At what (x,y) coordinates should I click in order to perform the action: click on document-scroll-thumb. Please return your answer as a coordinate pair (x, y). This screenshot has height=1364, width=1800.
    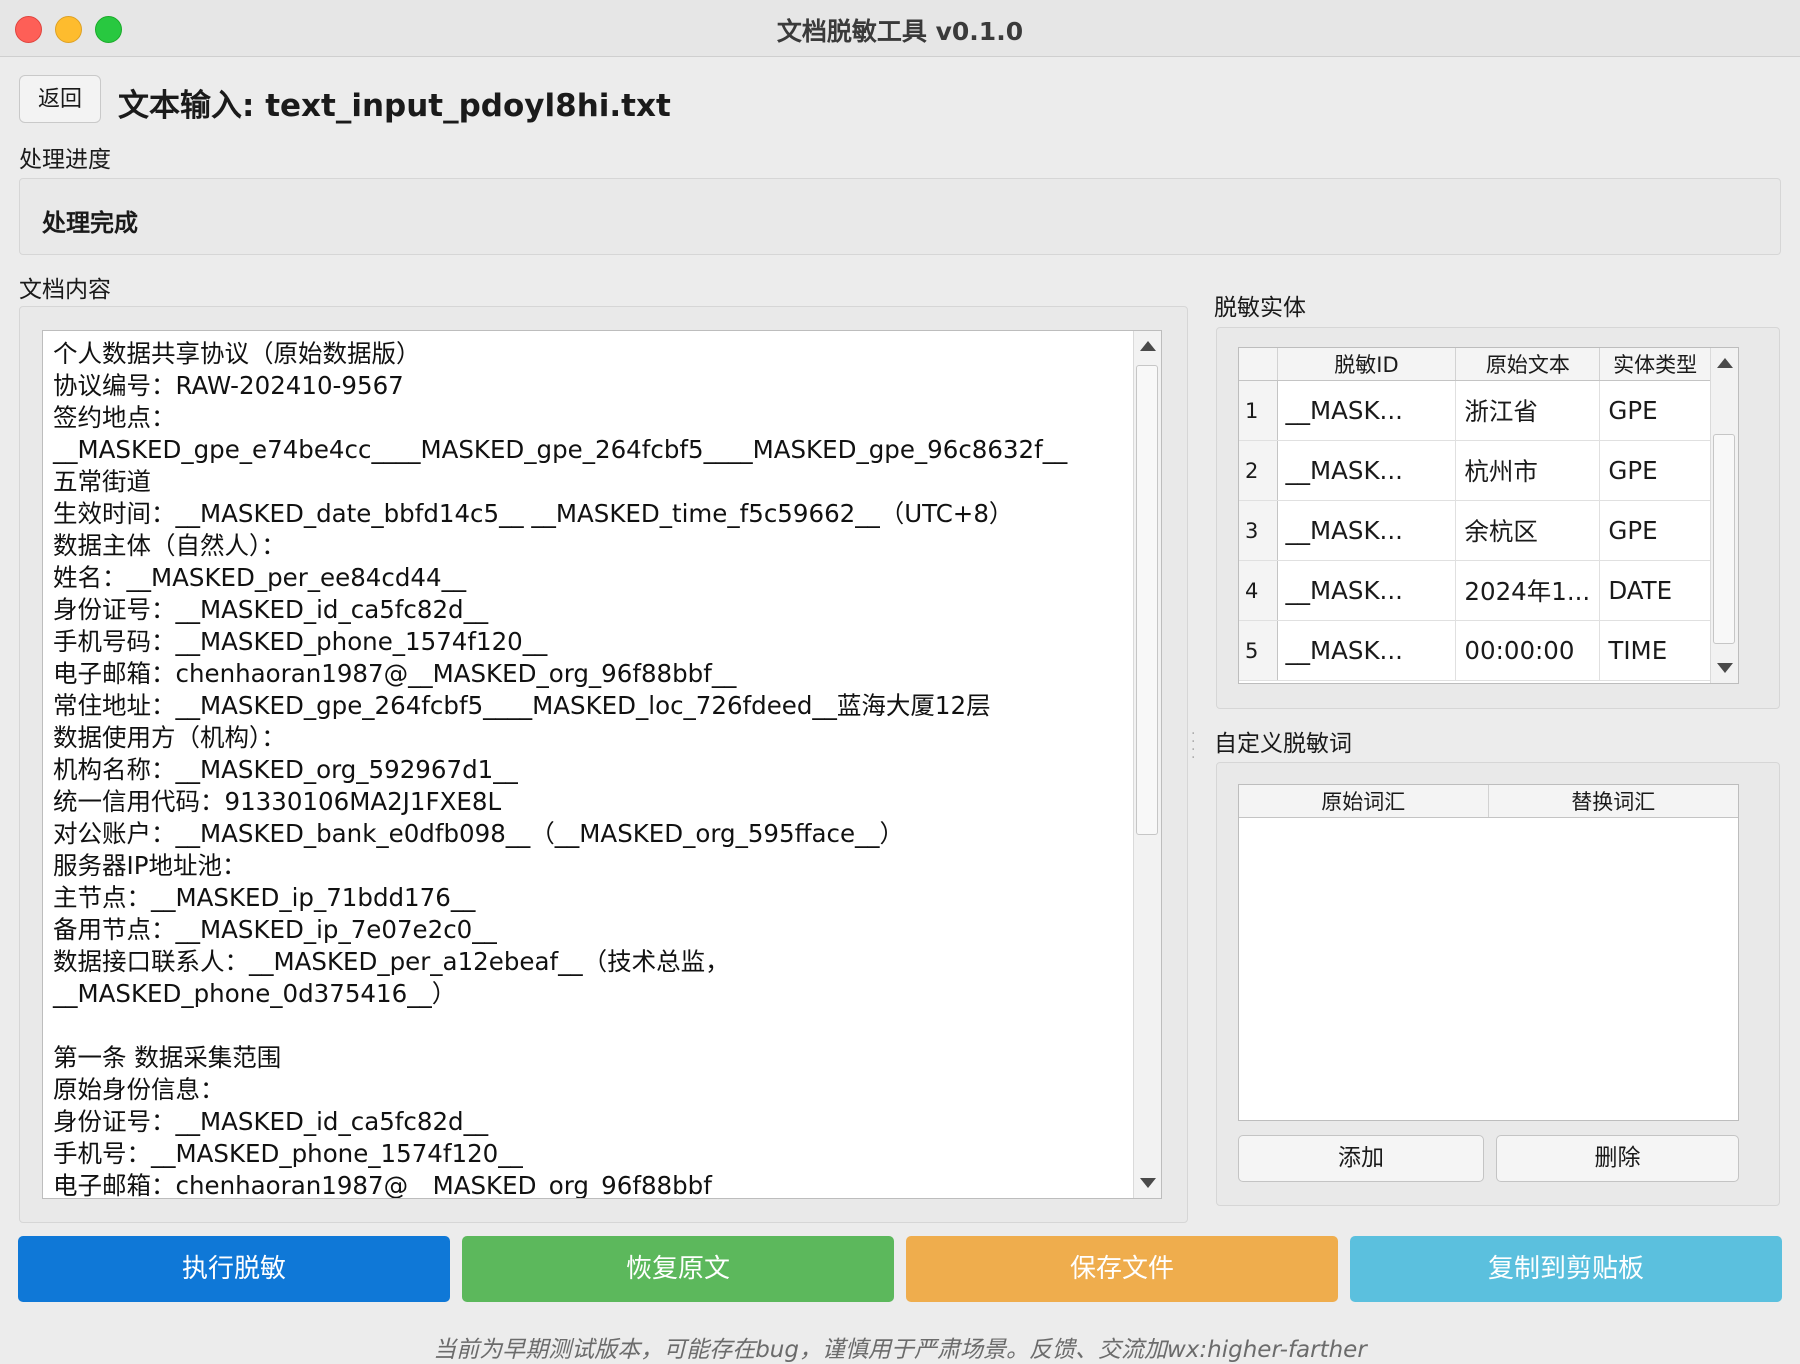
    Looking at the image, I should click on (1147, 600).